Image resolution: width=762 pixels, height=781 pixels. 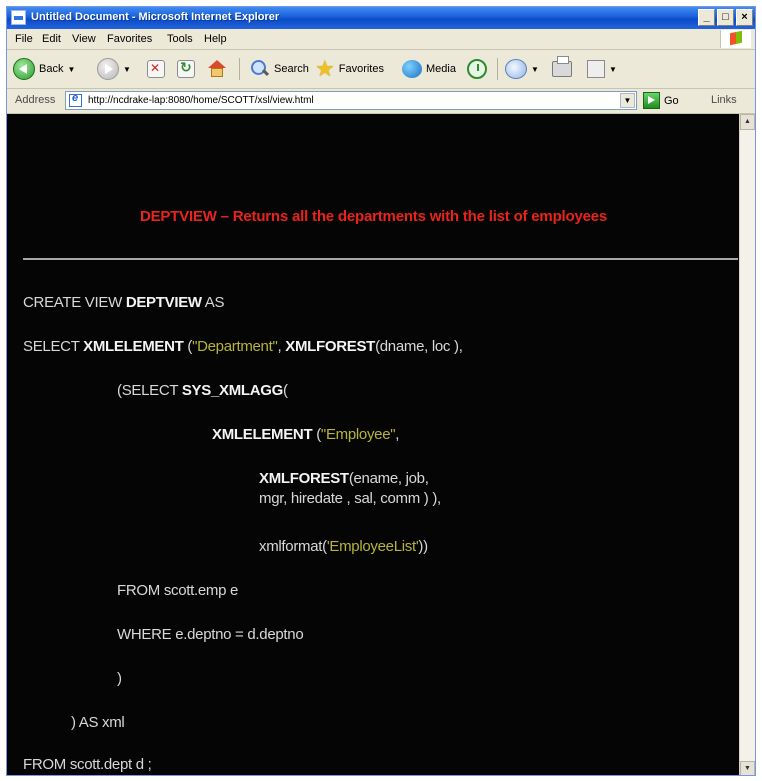 What do you see at coordinates (98, 722) in the screenshot?
I see `code-line: ) AS xml` at bounding box center [98, 722].